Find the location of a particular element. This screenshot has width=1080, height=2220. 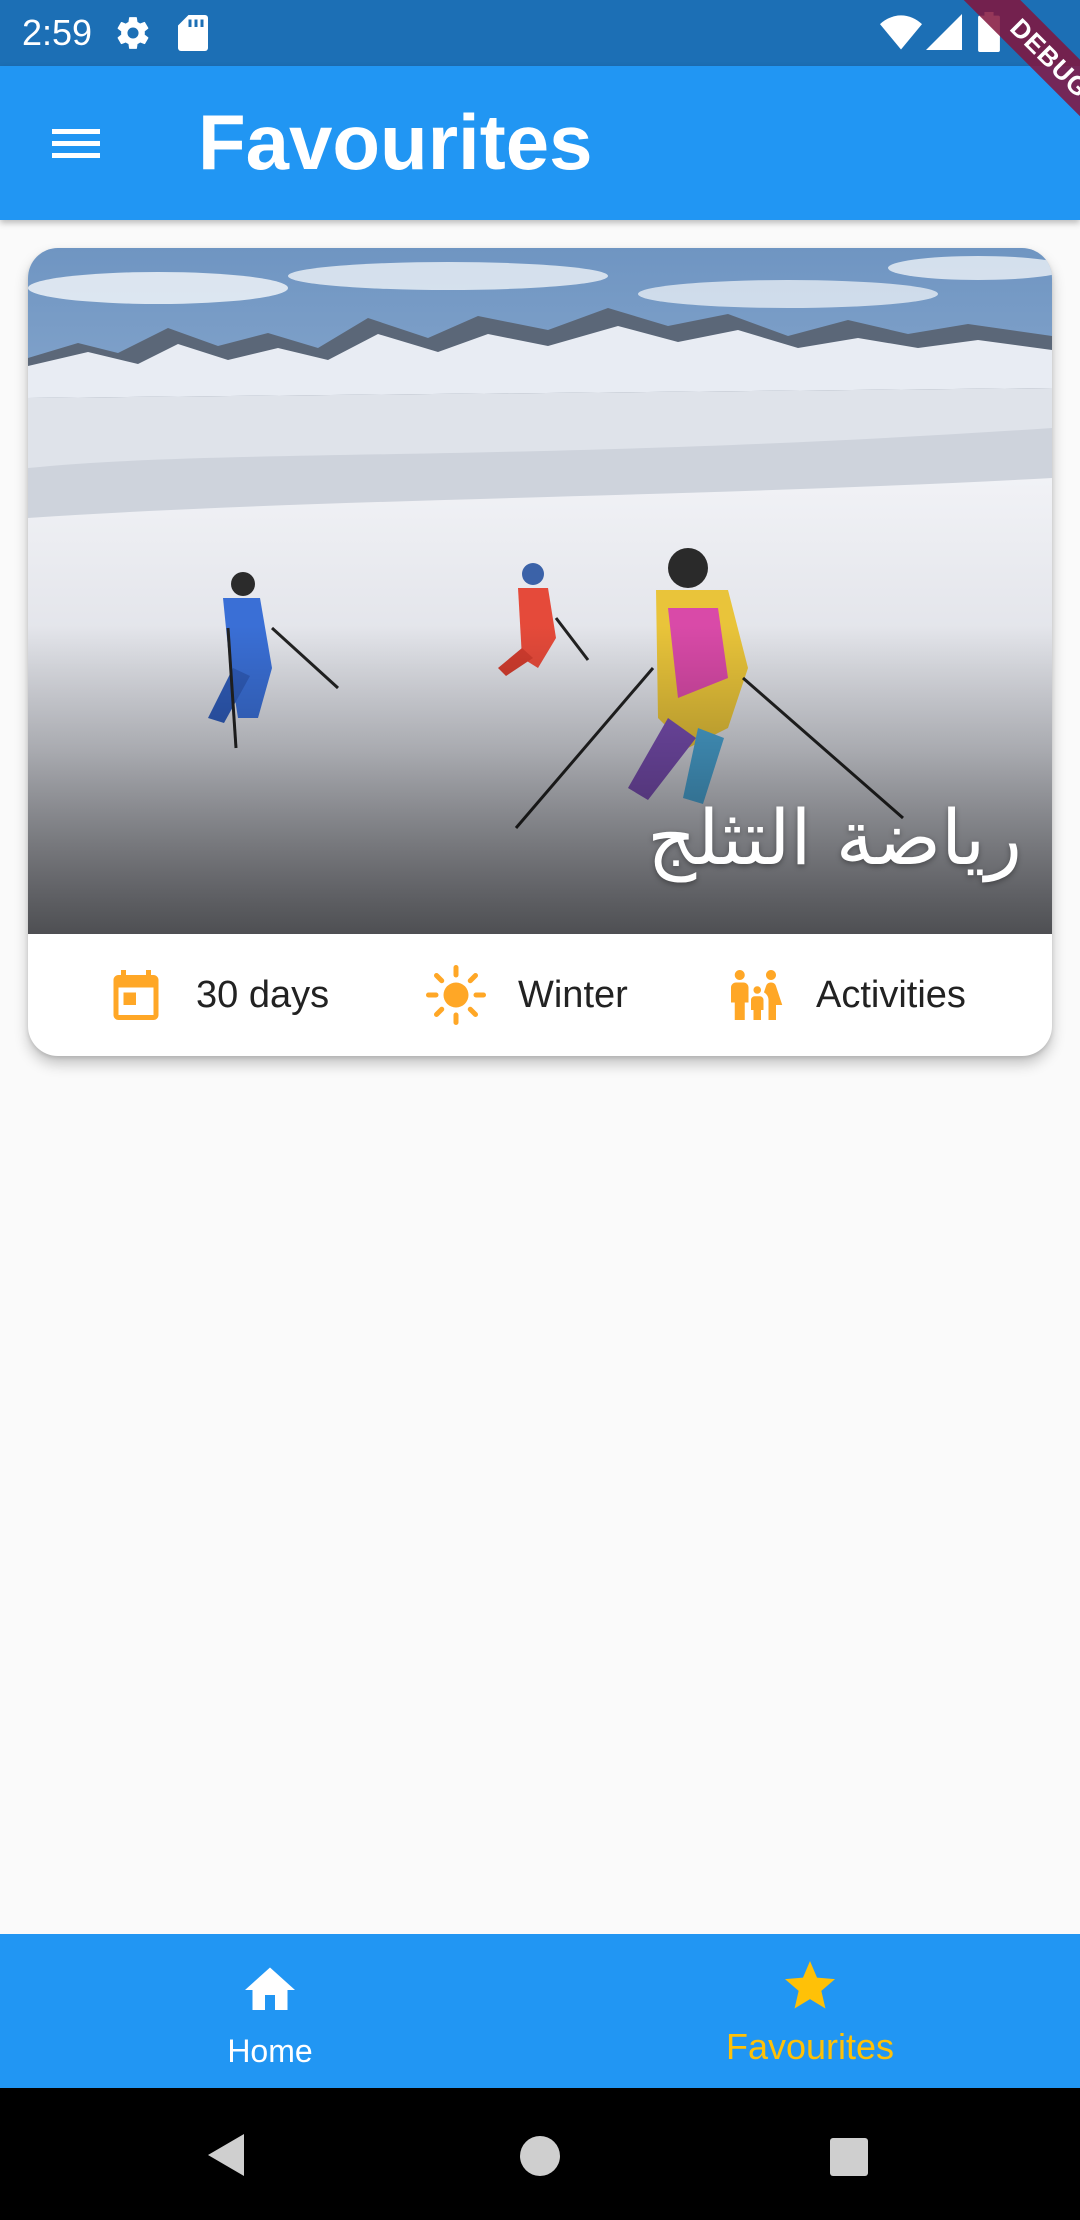

battery-icon is located at coordinates (989, 32).